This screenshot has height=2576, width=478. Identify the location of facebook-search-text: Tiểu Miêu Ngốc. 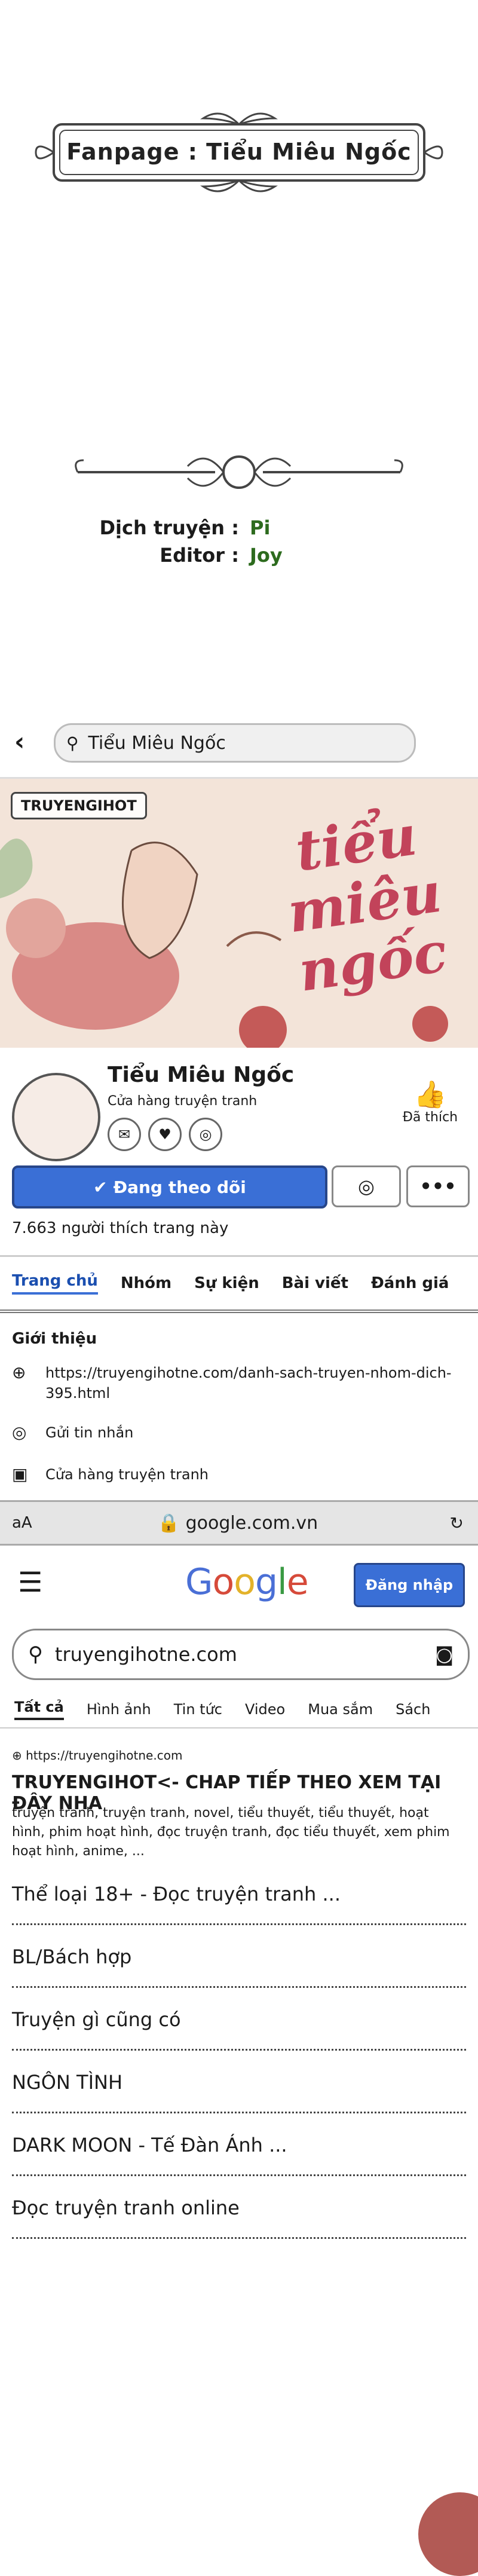
(157, 743).